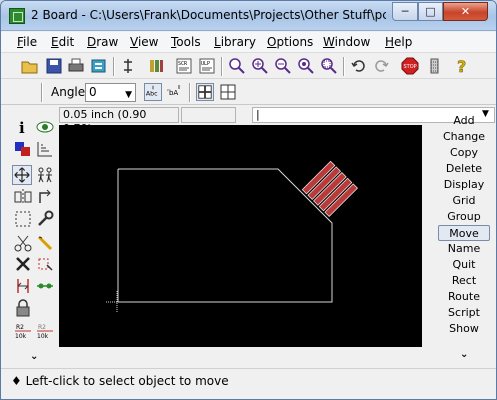  Describe the element at coordinates (464, 265) in the screenshot. I see `cmd-quit: Quit` at that location.